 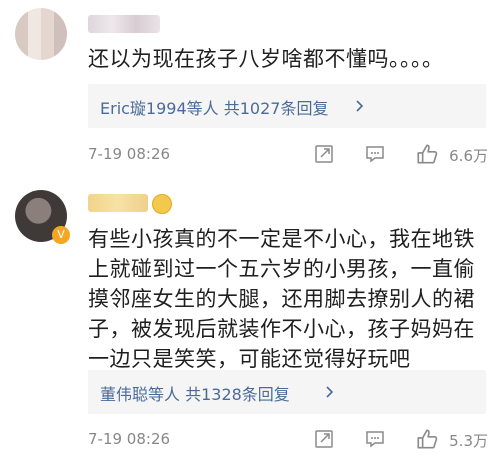 What do you see at coordinates (195, 394) in the screenshot?
I see `reply-summary-text: 董伟聪等人 共1328条回复` at bounding box center [195, 394].